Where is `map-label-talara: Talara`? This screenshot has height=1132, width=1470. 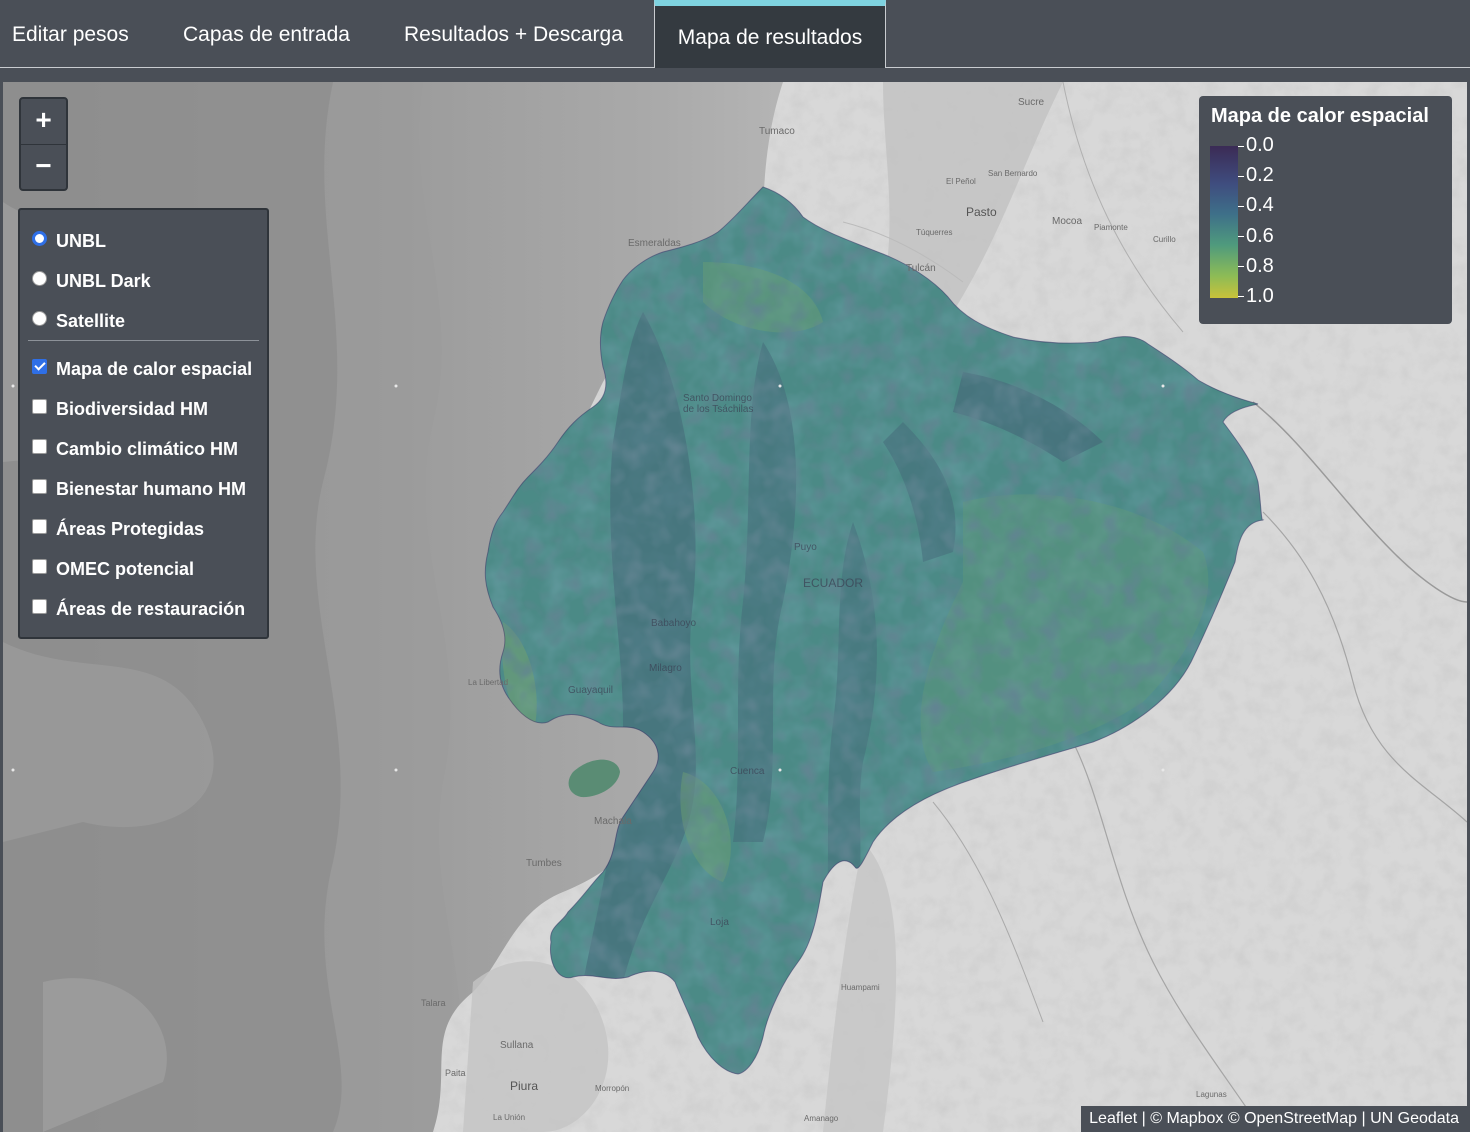
map-label-talara: Talara is located at coordinates (433, 1003).